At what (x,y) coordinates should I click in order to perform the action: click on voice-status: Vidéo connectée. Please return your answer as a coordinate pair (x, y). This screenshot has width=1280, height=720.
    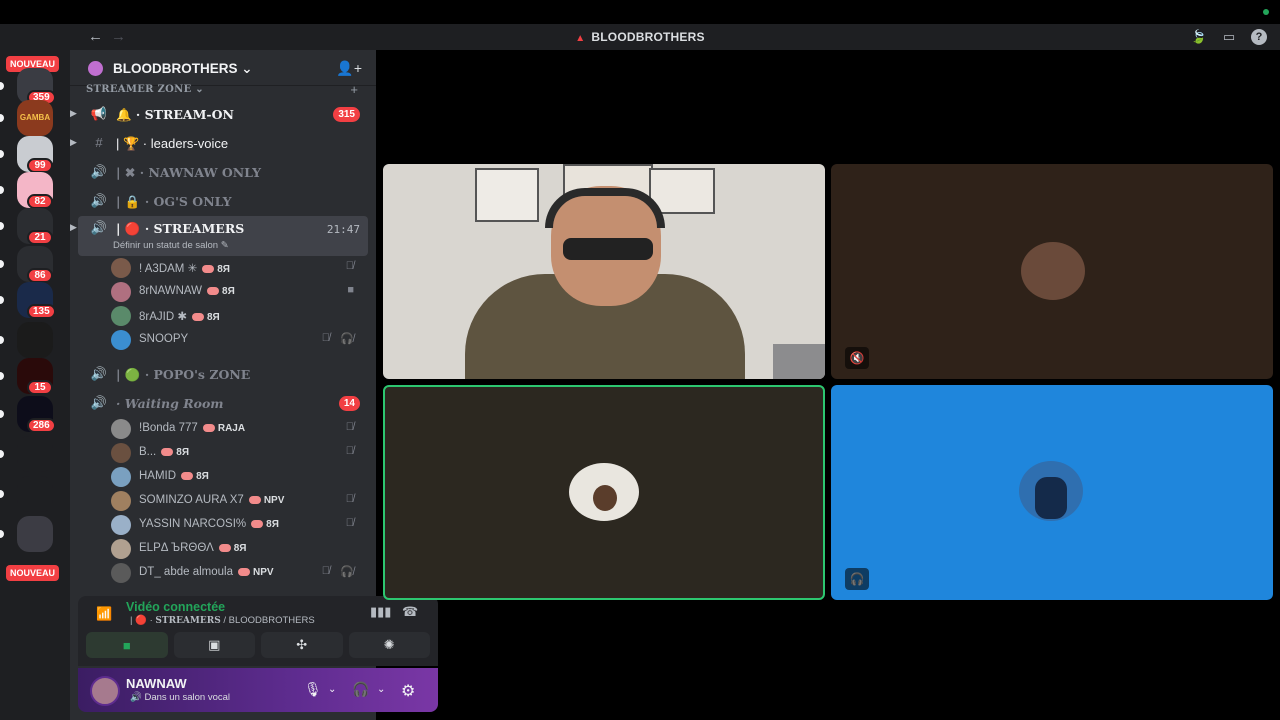
    Looking at the image, I should click on (175, 607).